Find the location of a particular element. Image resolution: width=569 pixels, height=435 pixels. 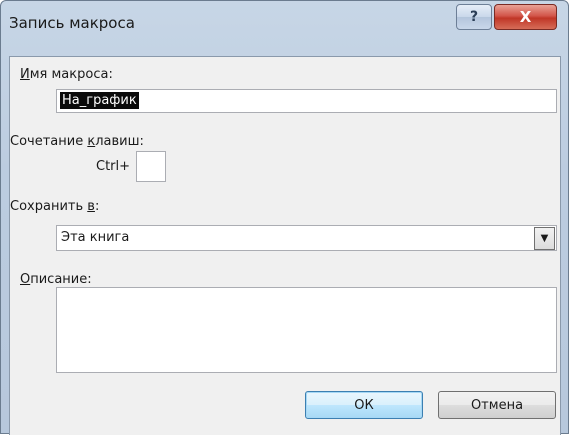

shortcut-key-input is located at coordinates (151, 166).